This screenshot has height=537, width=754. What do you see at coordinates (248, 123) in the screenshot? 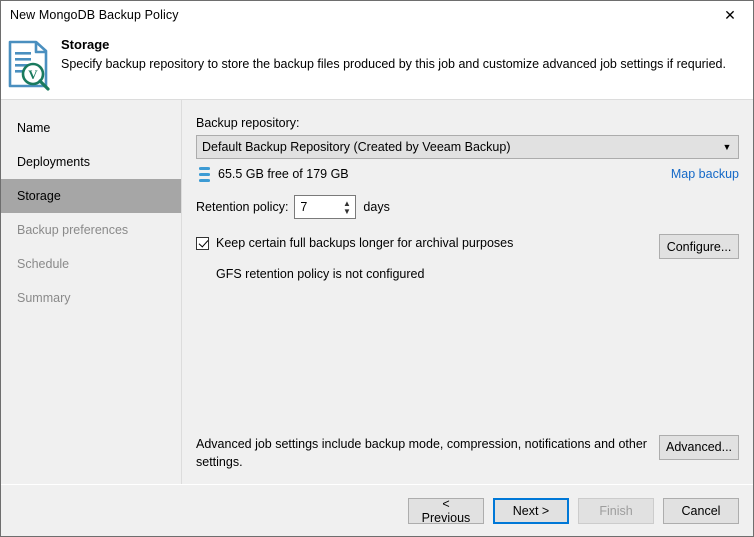
I see `backup-repository-label: Backup repository:` at bounding box center [248, 123].